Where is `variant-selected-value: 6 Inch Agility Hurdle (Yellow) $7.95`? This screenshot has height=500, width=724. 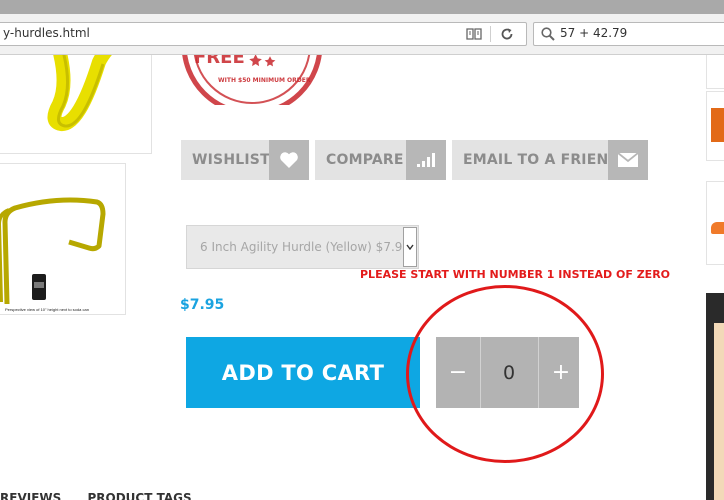 variant-selected-value: 6 Inch Agility Hurdle (Yellow) $7.95 is located at coordinates (305, 247).